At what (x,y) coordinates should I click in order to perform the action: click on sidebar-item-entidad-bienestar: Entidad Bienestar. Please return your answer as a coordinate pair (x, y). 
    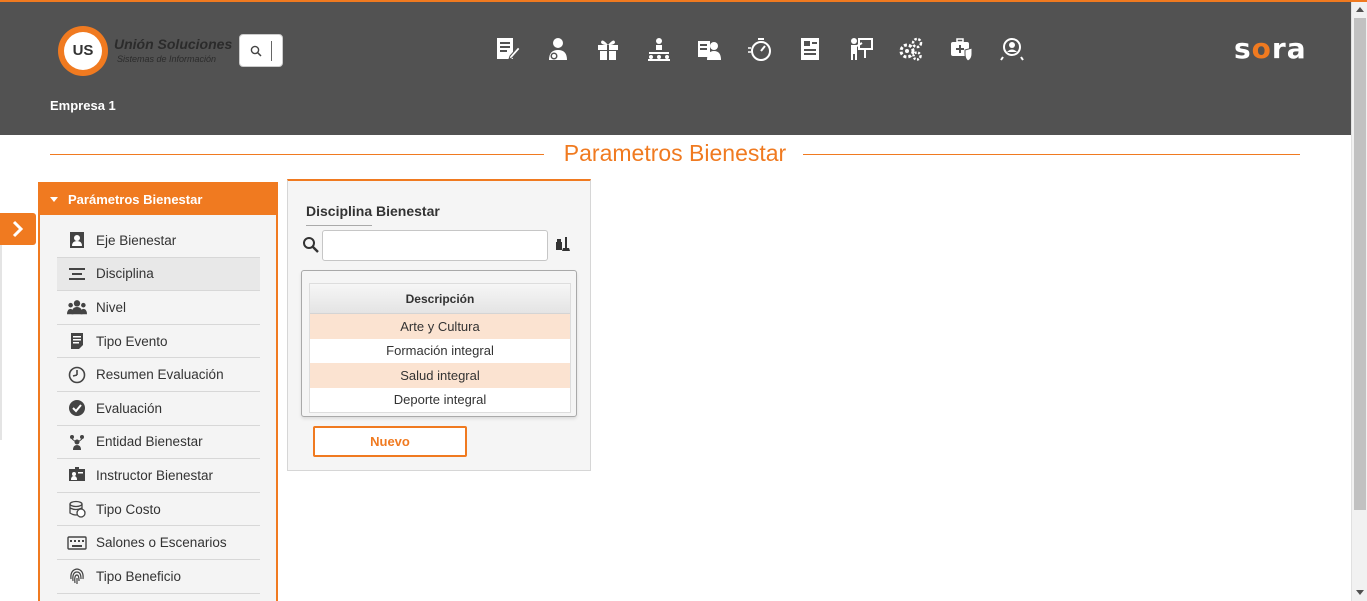
    Looking at the image, I should click on (158, 443).